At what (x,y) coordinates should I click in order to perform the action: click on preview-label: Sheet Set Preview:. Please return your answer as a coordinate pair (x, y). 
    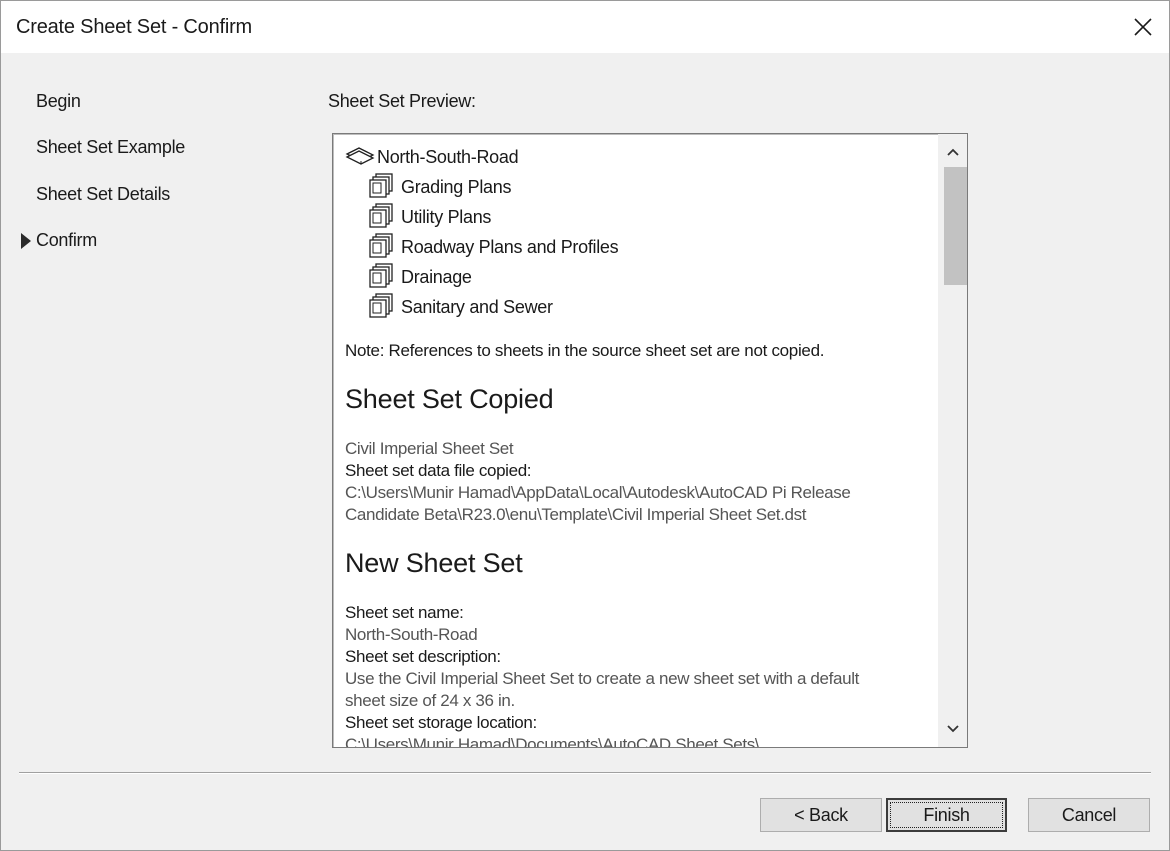
    Looking at the image, I should click on (402, 101).